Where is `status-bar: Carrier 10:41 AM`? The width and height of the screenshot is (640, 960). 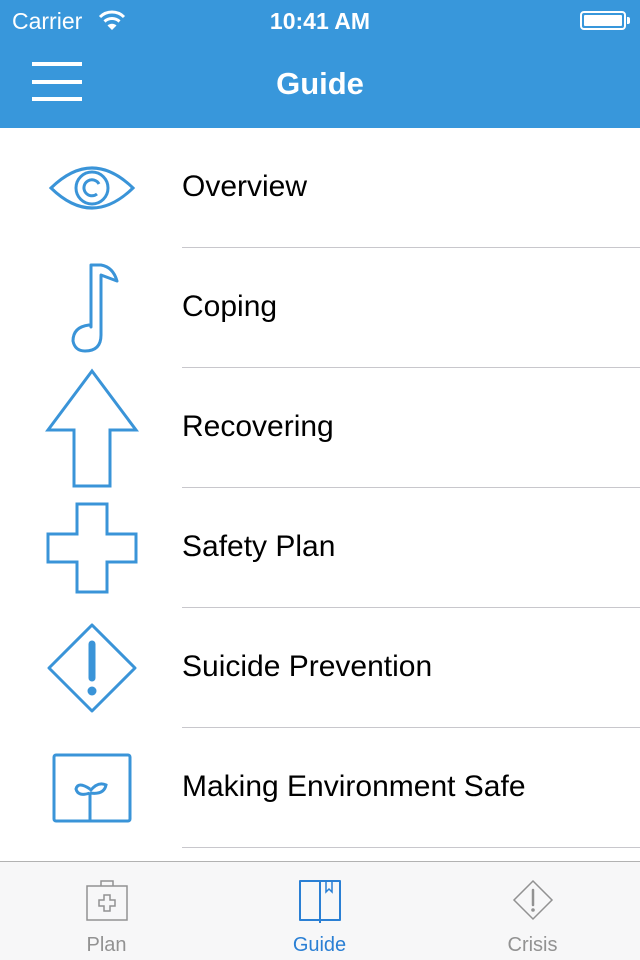
status-bar: Carrier 10:41 AM is located at coordinates (320, 20).